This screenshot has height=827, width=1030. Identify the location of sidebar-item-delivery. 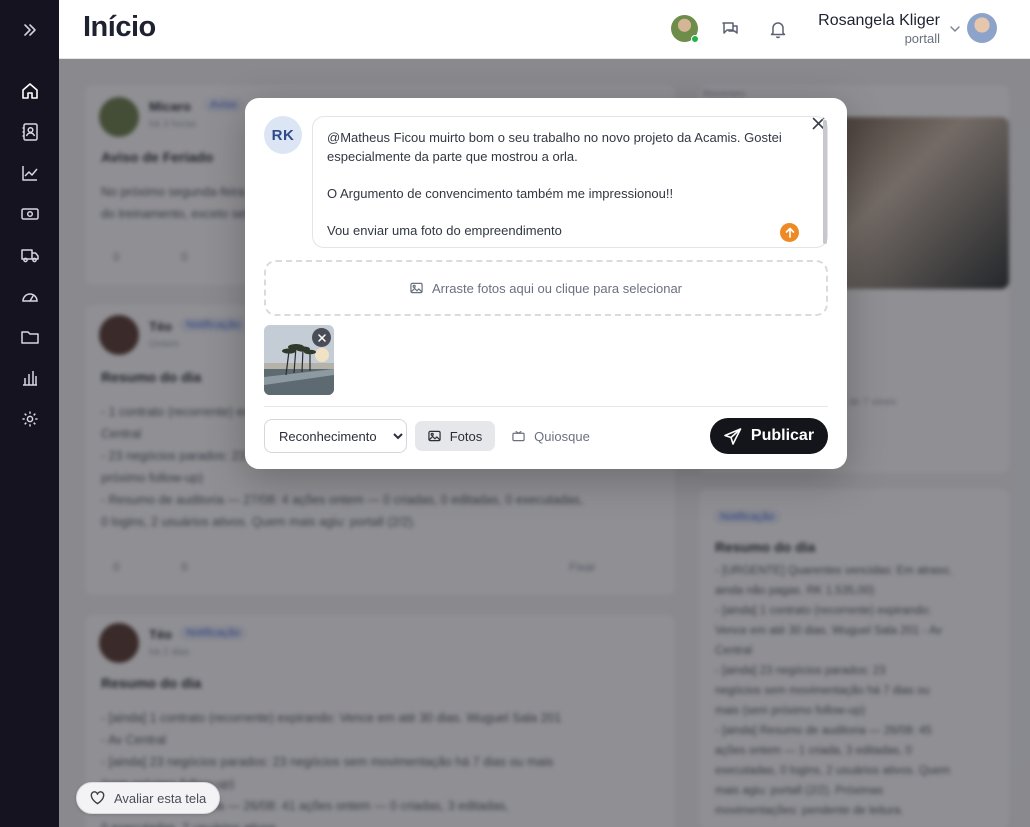
(29, 254).